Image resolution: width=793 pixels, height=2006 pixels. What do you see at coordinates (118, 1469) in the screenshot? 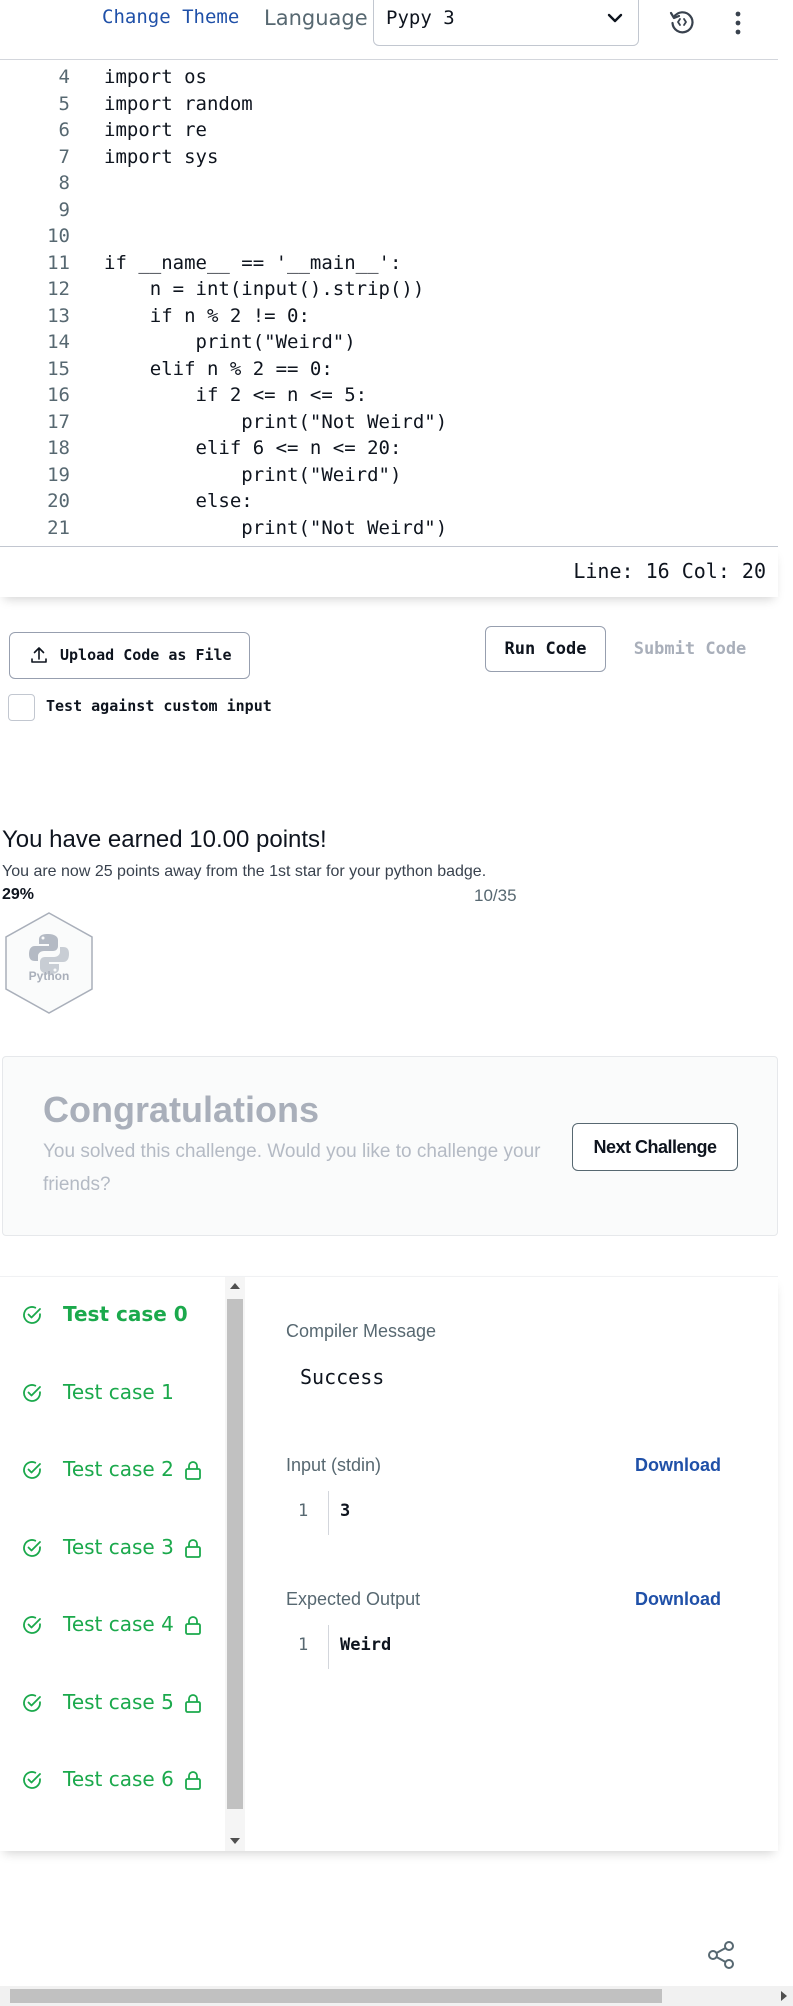
I see `test-case-name: Test case 2` at bounding box center [118, 1469].